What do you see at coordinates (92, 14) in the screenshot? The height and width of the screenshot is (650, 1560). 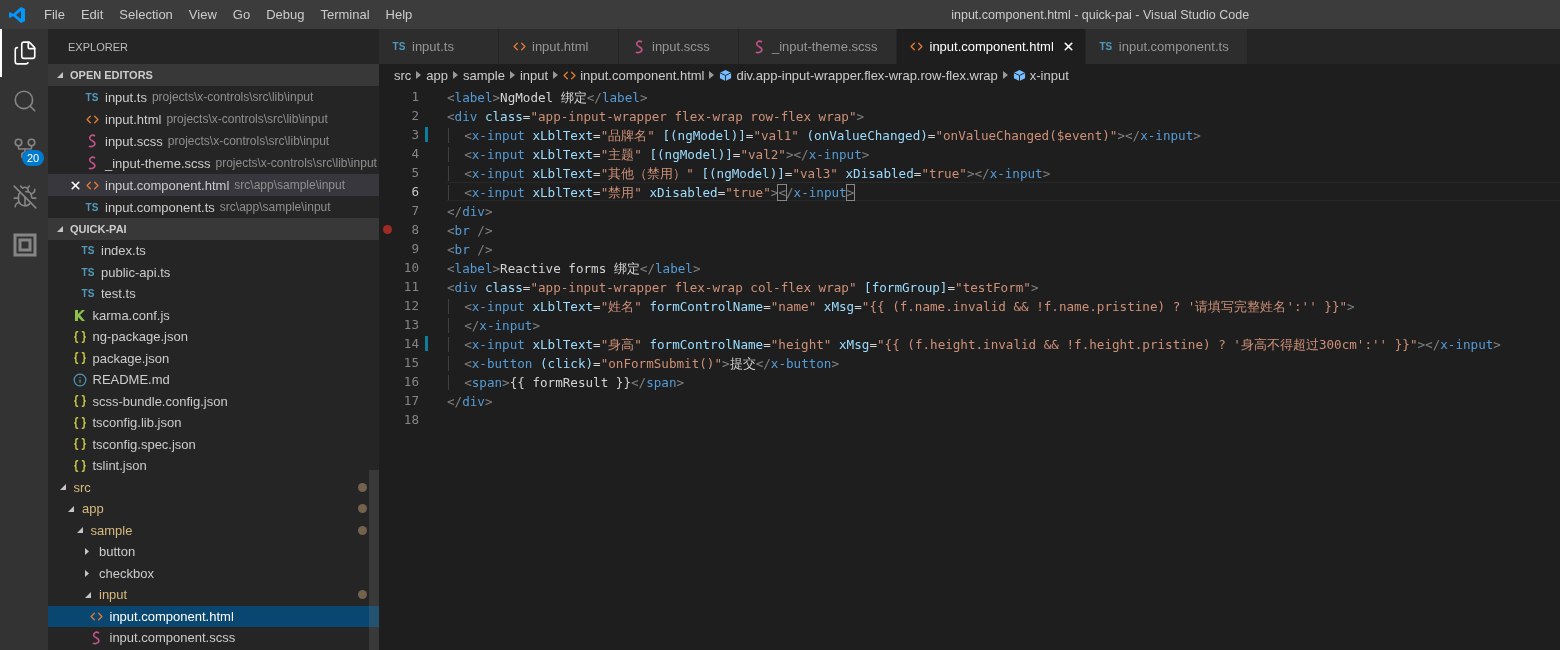 I see `menu-item: Edit` at bounding box center [92, 14].